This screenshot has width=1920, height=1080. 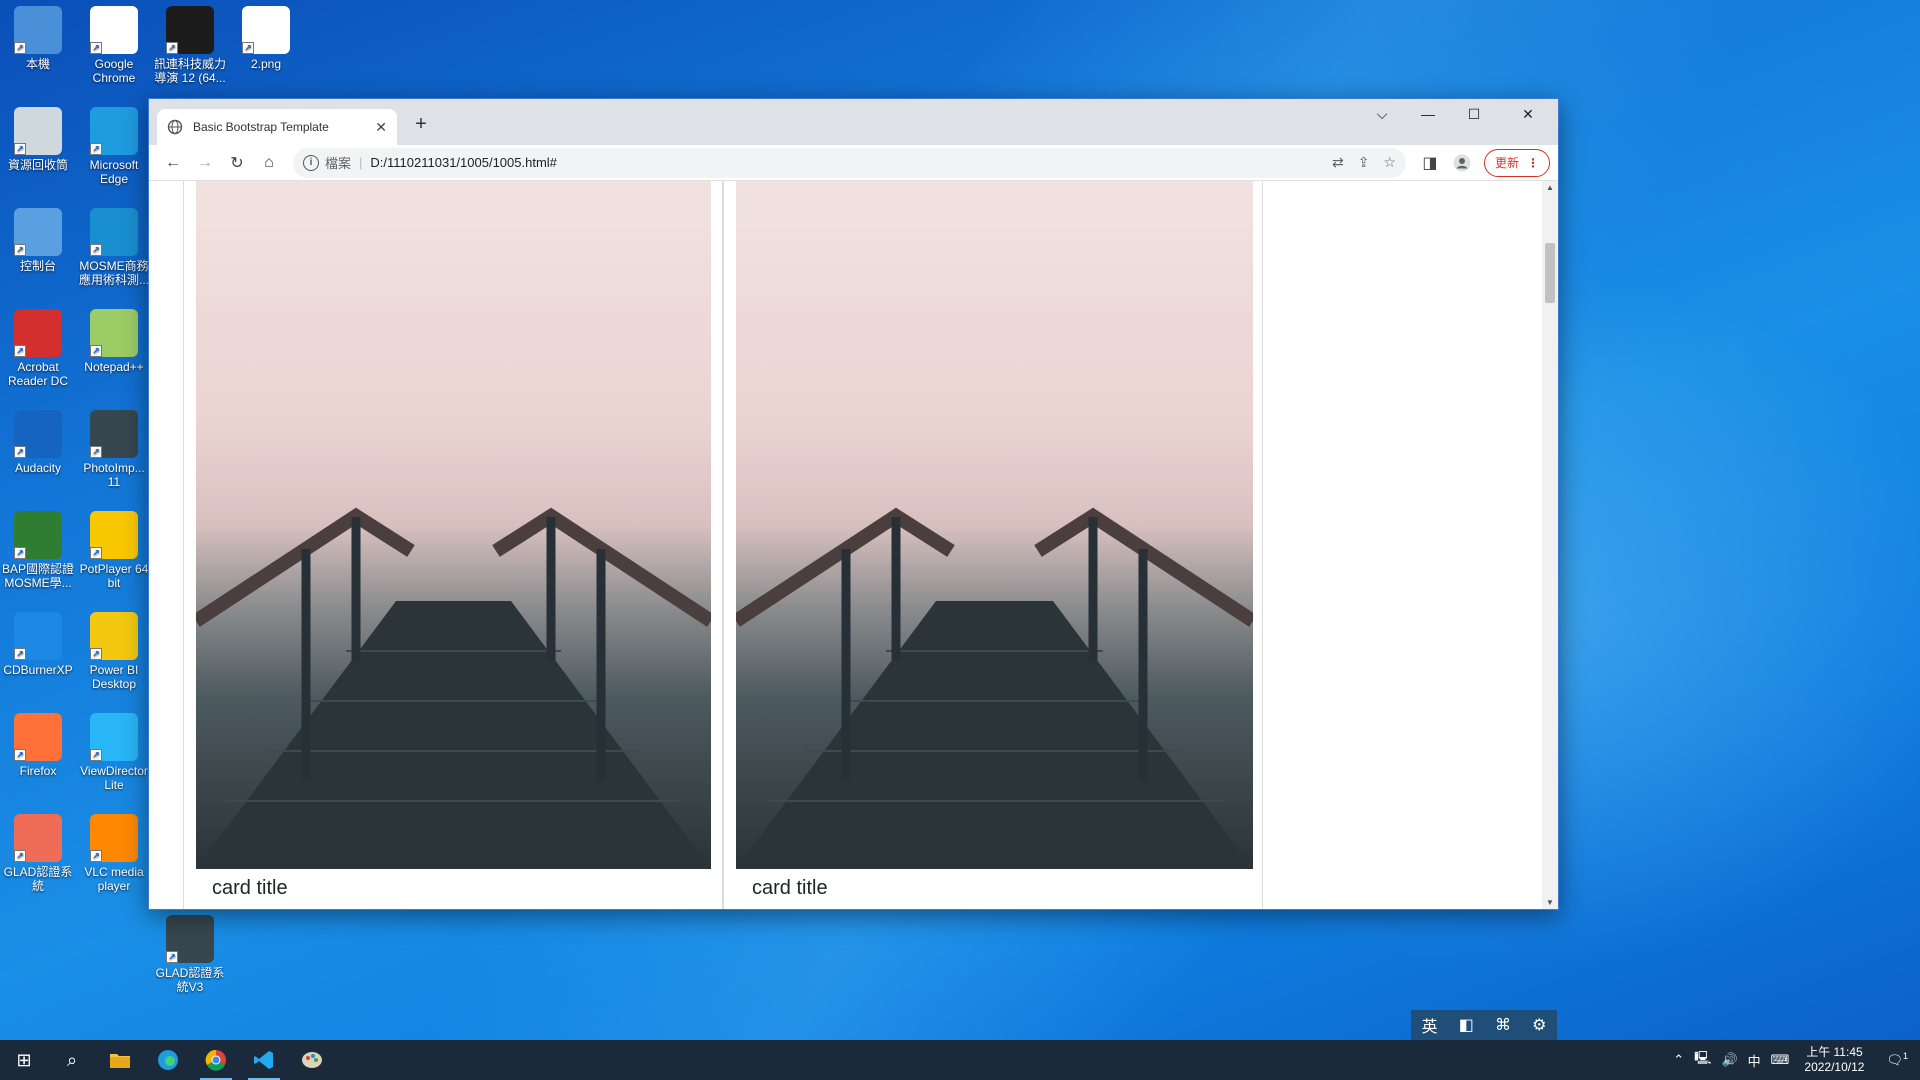 What do you see at coordinates (381, 127) in the screenshot?
I see `tab-close-icon: ✕` at bounding box center [381, 127].